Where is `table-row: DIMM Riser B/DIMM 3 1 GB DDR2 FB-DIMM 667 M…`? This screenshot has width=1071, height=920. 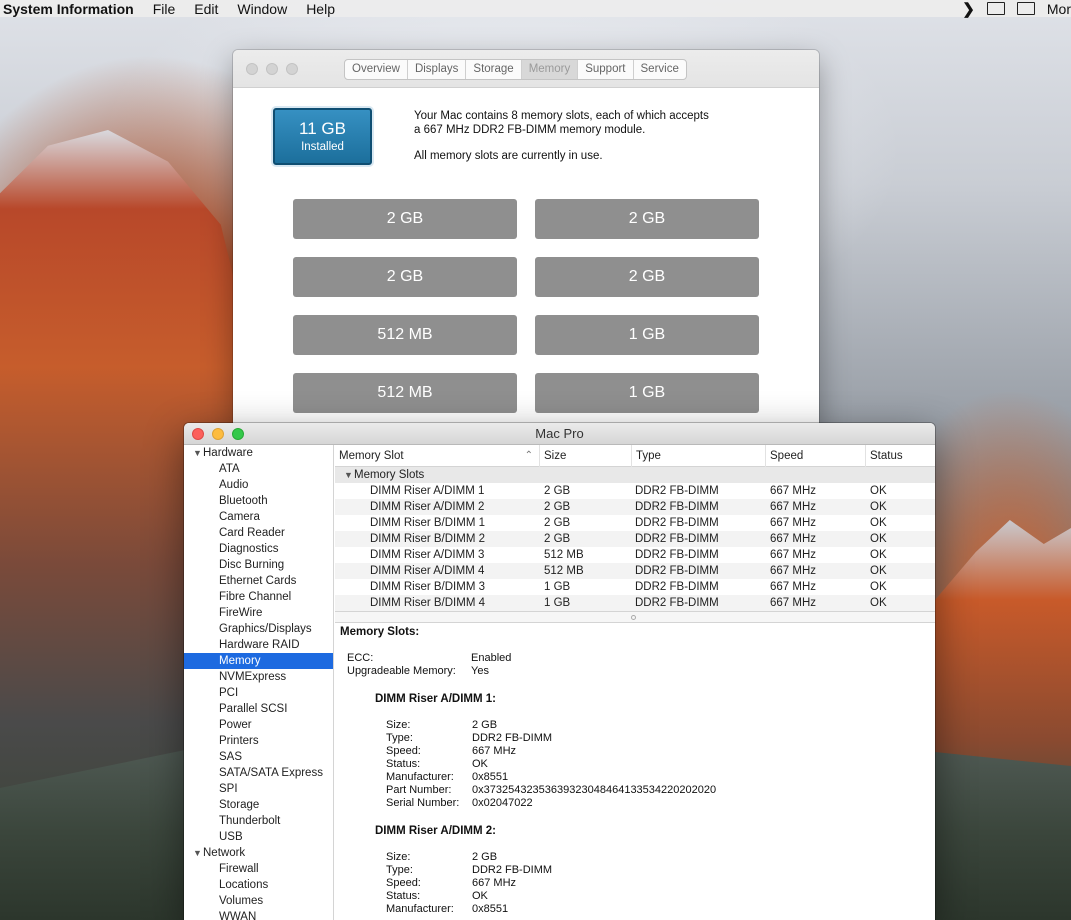
table-row: DIMM Riser B/DIMM 3 1 GB DDR2 FB-DIMM 667 M… is located at coordinates (635, 587).